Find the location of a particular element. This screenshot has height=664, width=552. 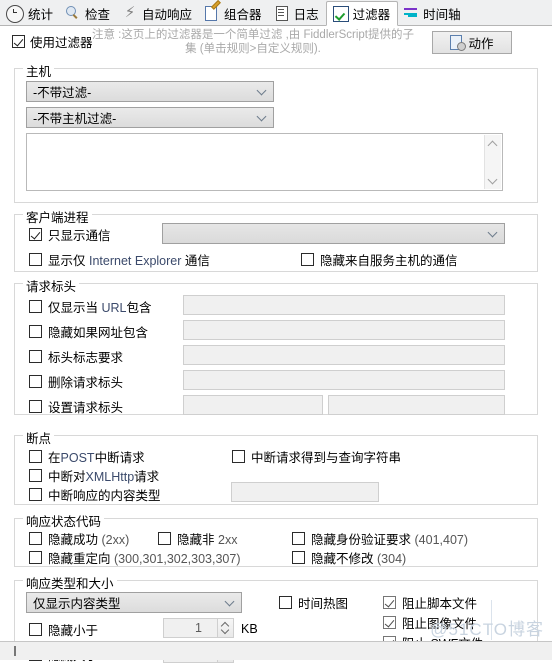

show-only-ie-checkbox: 显示仅 Internet Explorer 通信 is located at coordinates (119, 259).